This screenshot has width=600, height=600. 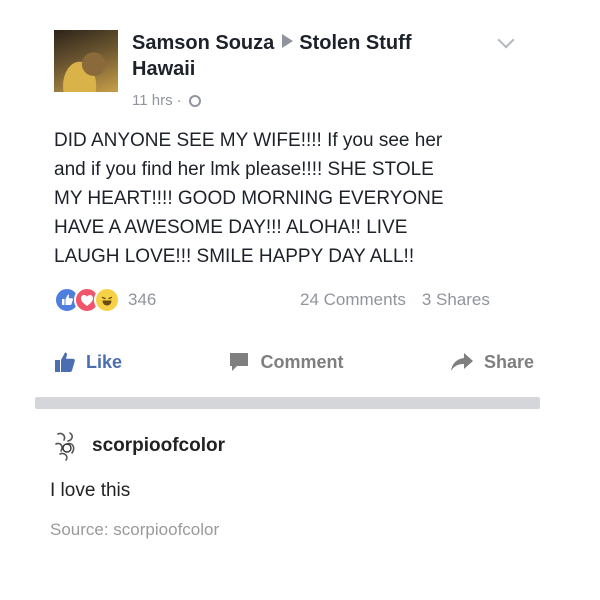 What do you see at coordinates (355, 43) in the screenshot?
I see `group-name: Stolen Stuff` at bounding box center [355, 43].